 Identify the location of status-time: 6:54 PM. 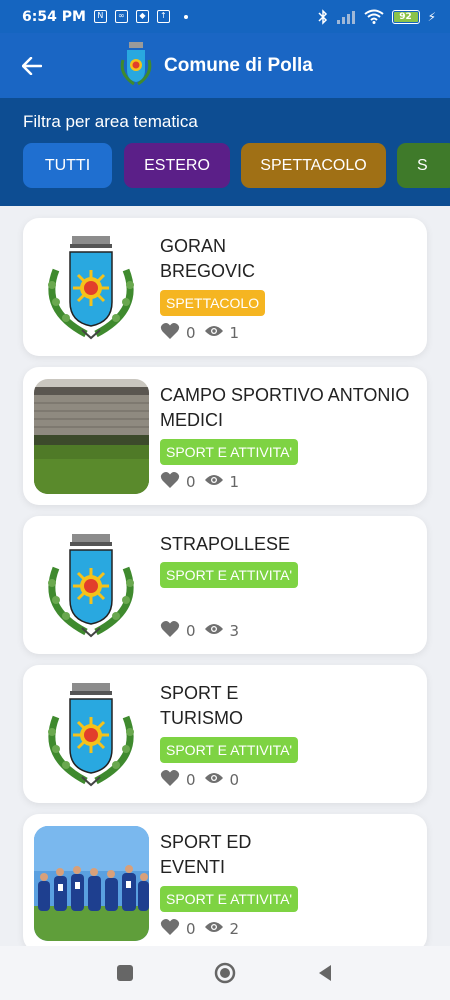
(54, 16).